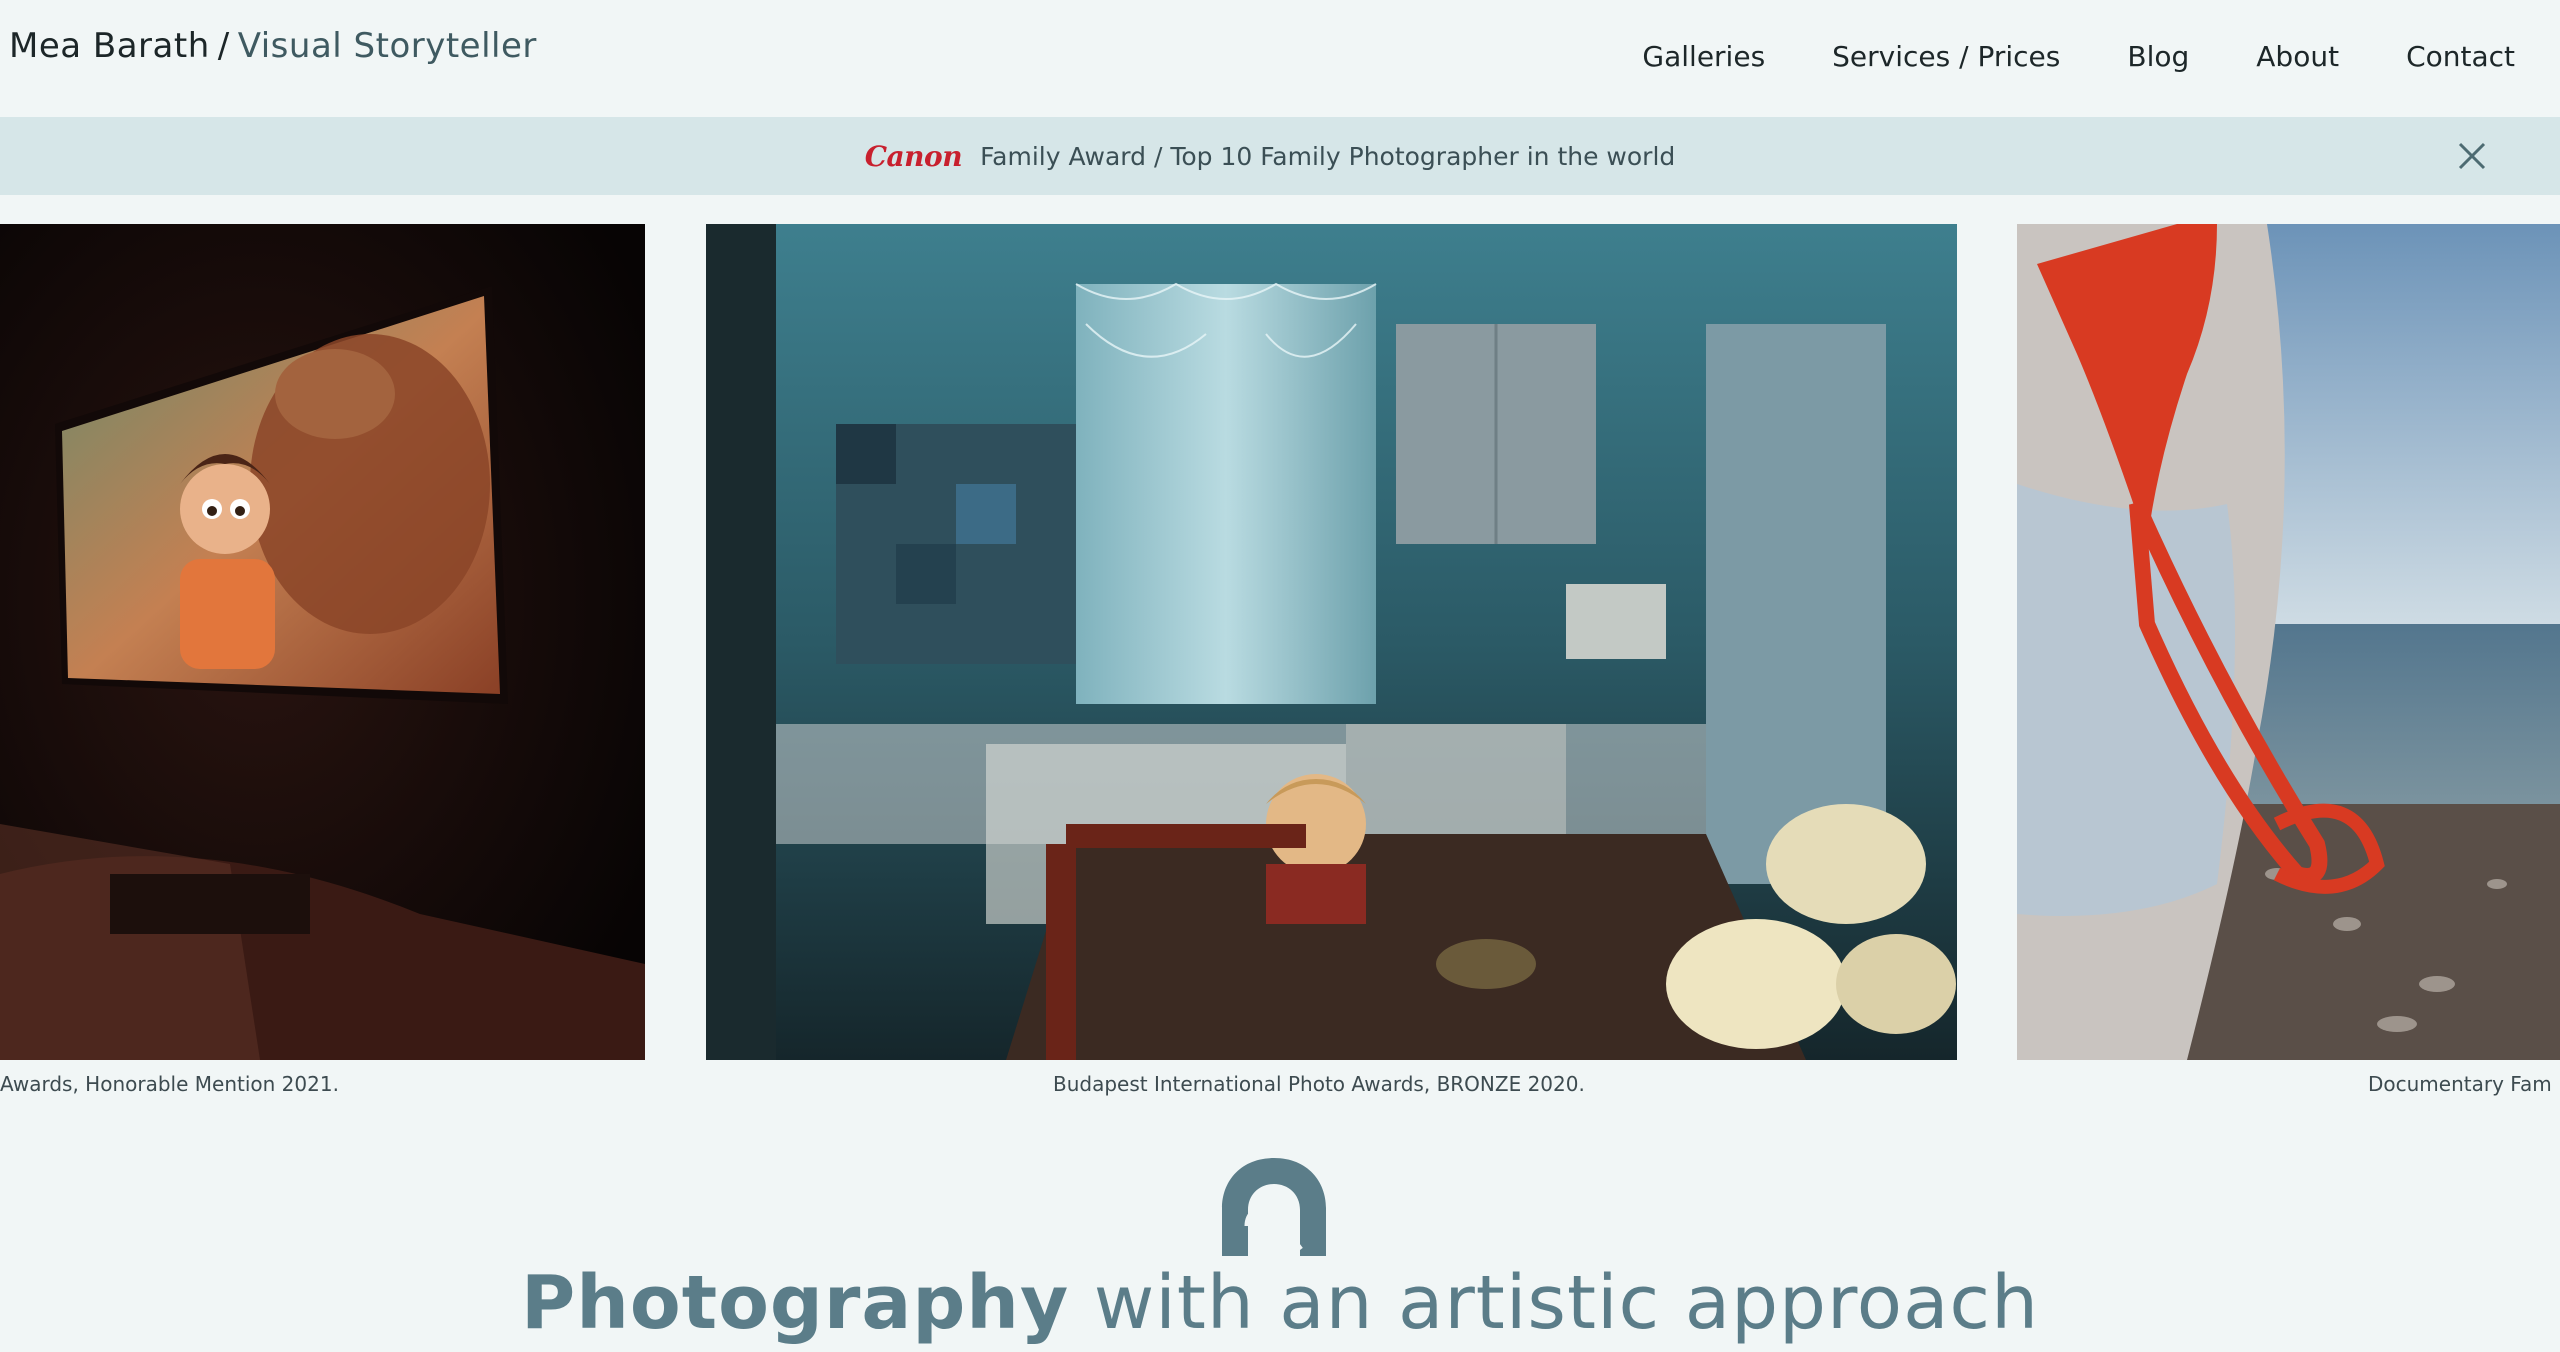 This screenshot has height=1352, width=2560. I want to click on headline-bold: Photography, so click(795, 1303).